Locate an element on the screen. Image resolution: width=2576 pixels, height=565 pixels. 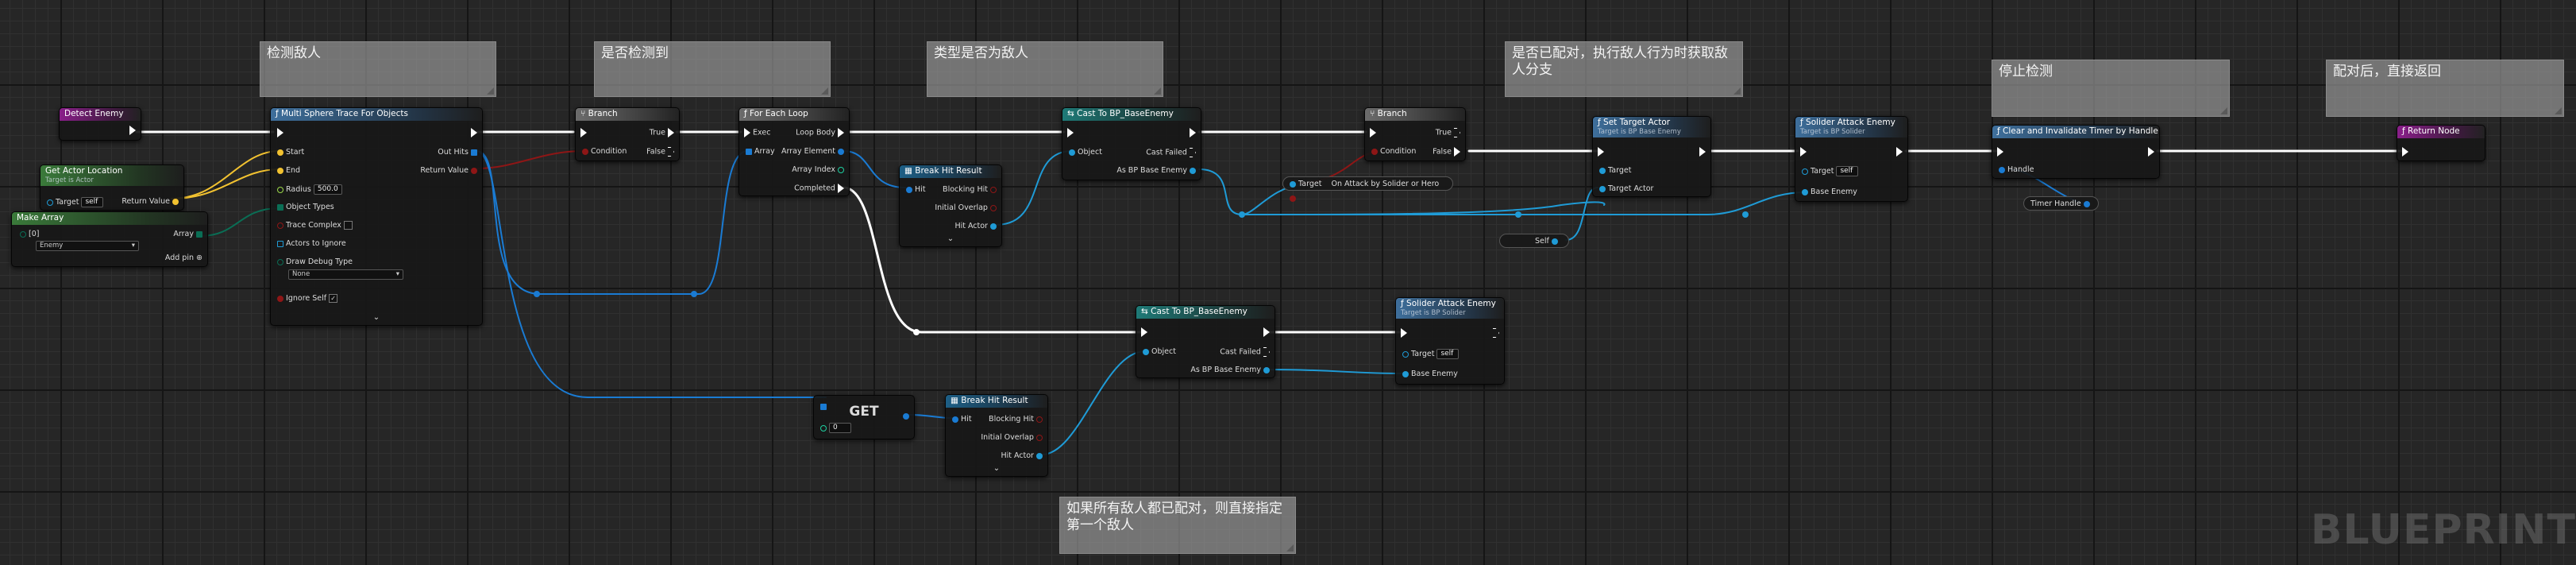
ignore-self-checkbox: ✓ is located at coordinates (333, 298).